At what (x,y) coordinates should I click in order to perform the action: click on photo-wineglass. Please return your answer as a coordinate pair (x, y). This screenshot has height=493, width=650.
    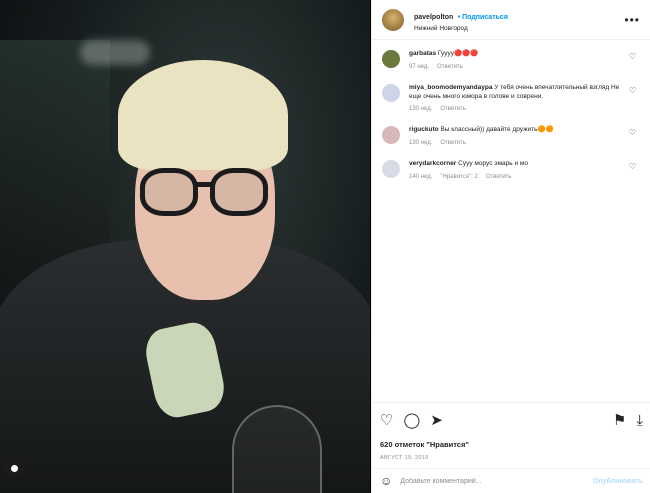
    Looking at the image, I should click on (277, 449).